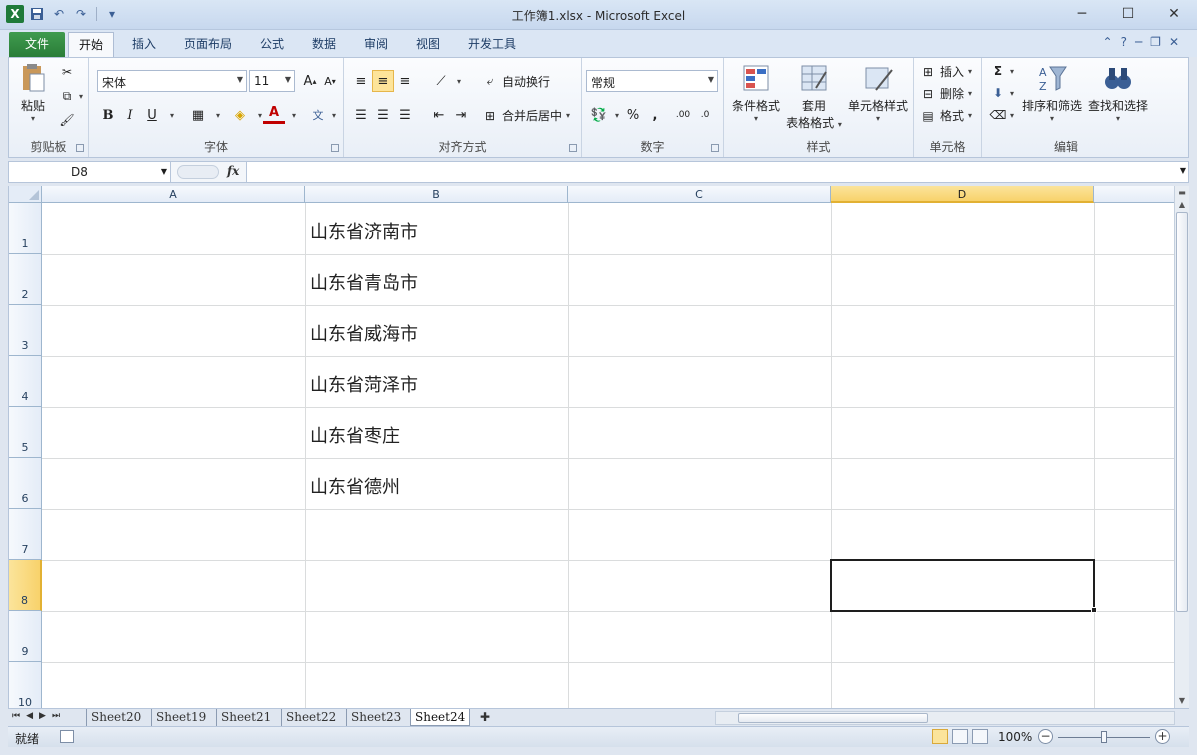 The image size is (1197, 755). What do you see at coordinates (37, 44) in the screenshot?
I see `tab-file: 文件` at bounding box center [37, 44].